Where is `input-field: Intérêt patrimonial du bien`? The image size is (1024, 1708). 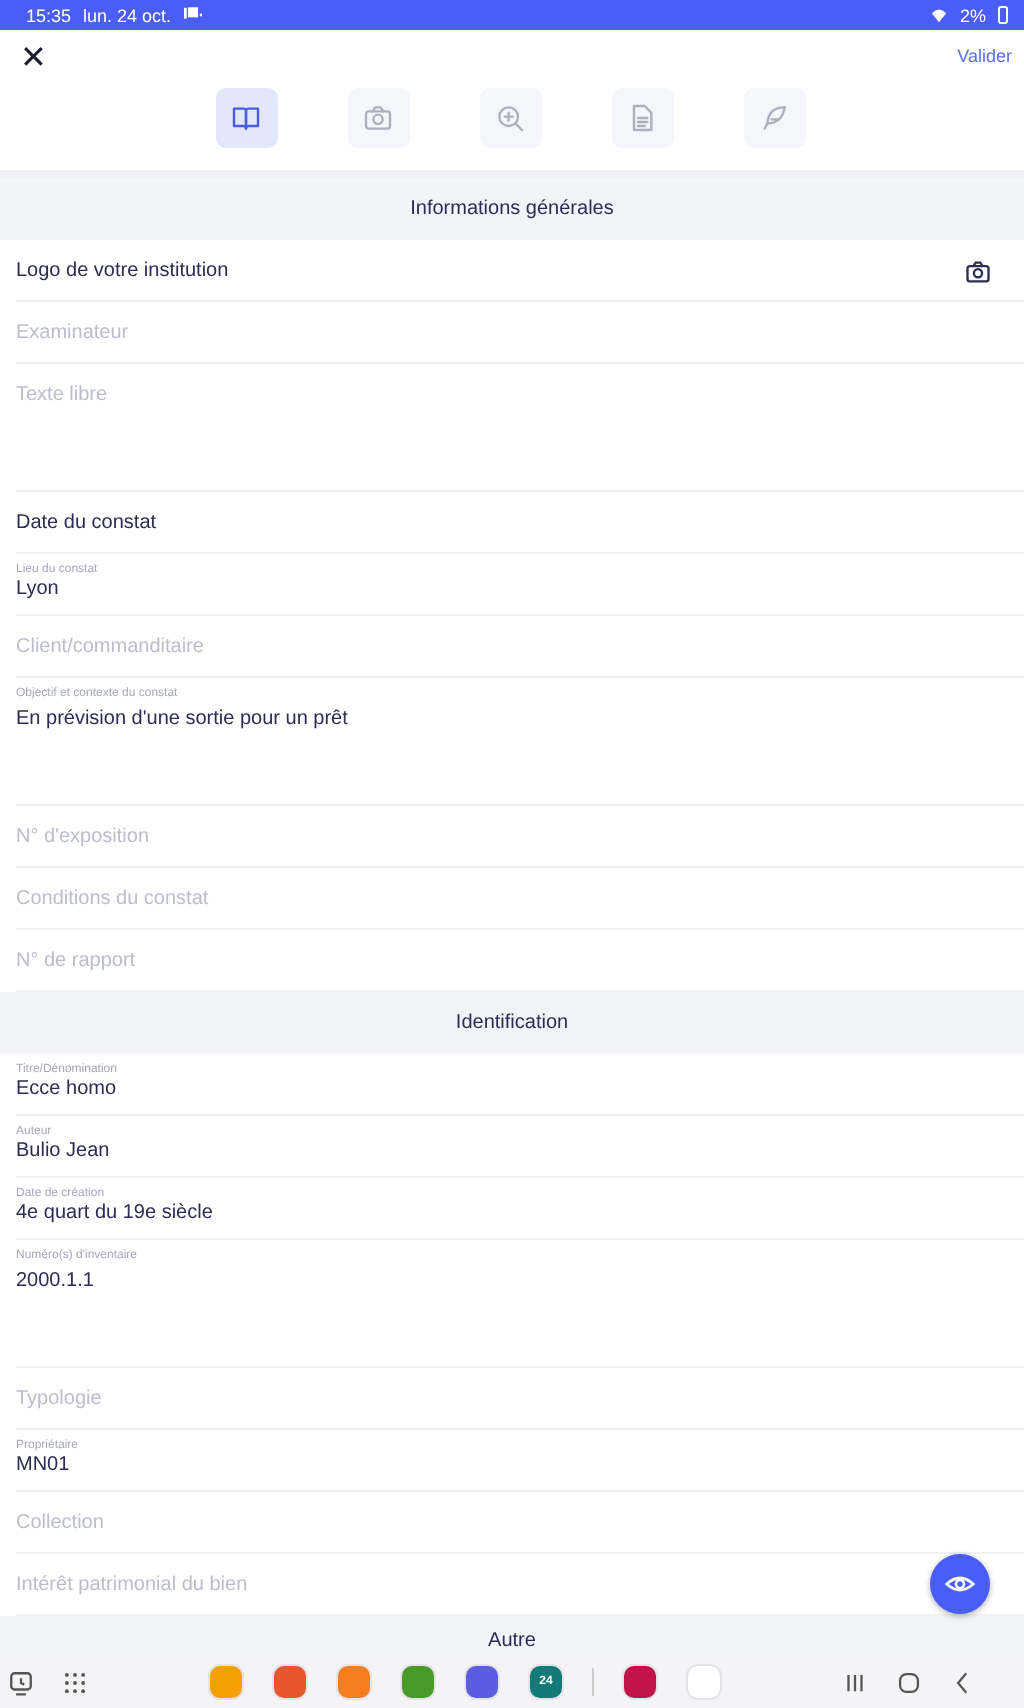 input-field: Intérêt patrimonial du bien is located at coordinates (520, 1585).